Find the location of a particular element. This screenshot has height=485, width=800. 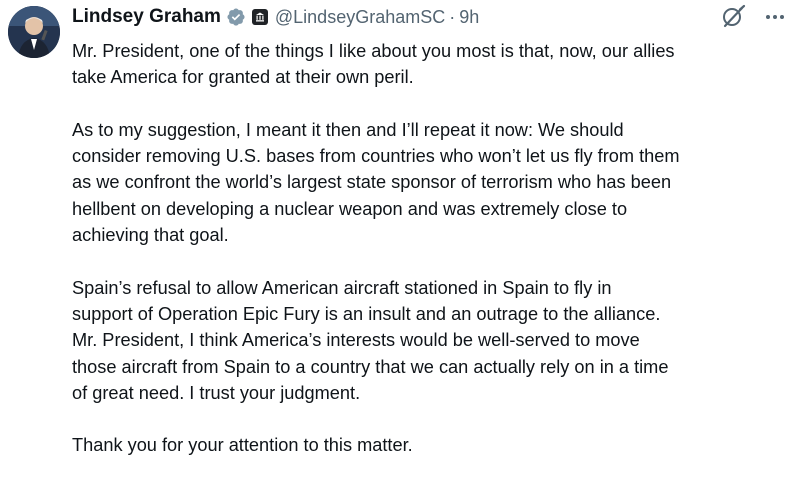

government-affiliation-icon is located at coordinates (259, 17).